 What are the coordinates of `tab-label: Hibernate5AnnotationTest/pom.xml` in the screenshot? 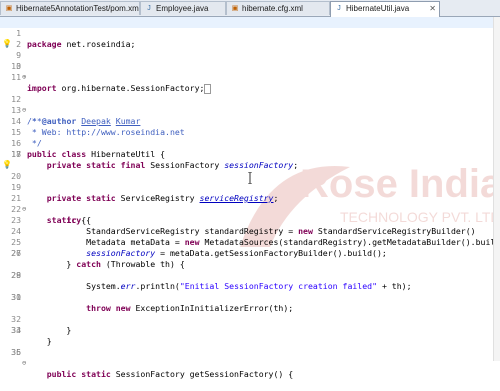 It's located at (78, 8).